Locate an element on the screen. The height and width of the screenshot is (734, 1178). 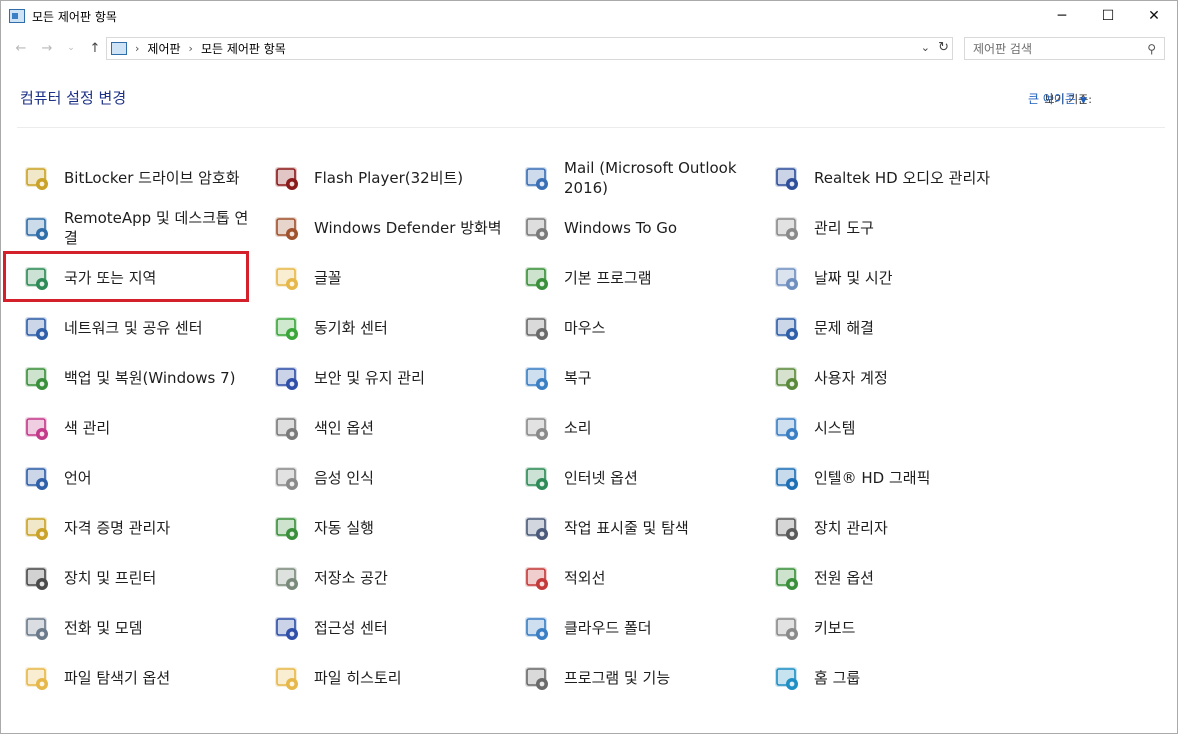
control-panel-item: 네트워크 및 공유 센터 is located at coordinates (142, 328).